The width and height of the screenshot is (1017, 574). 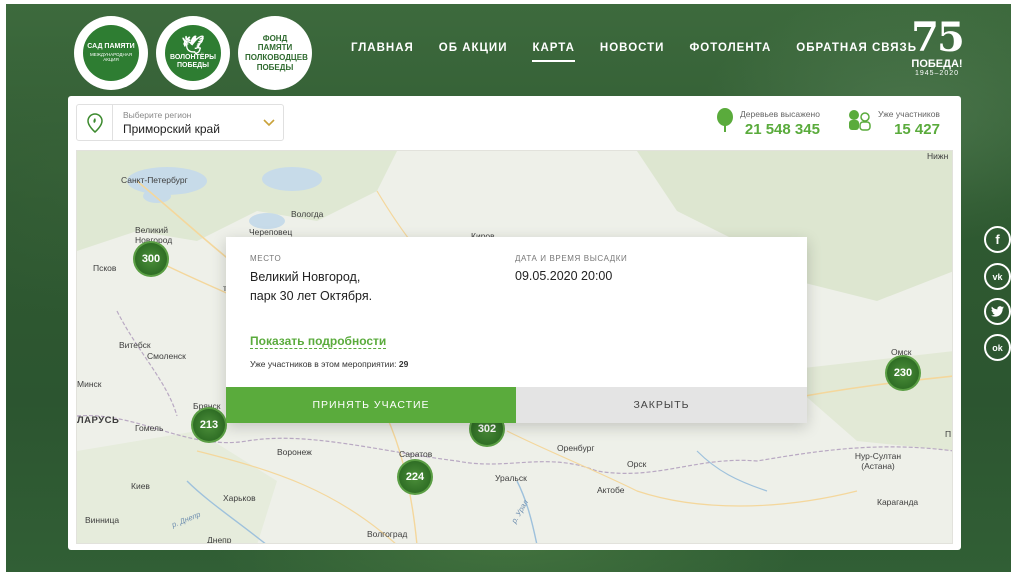 I want to click on trees-planted-value: 21 548 345, so click(x=782, y=129).